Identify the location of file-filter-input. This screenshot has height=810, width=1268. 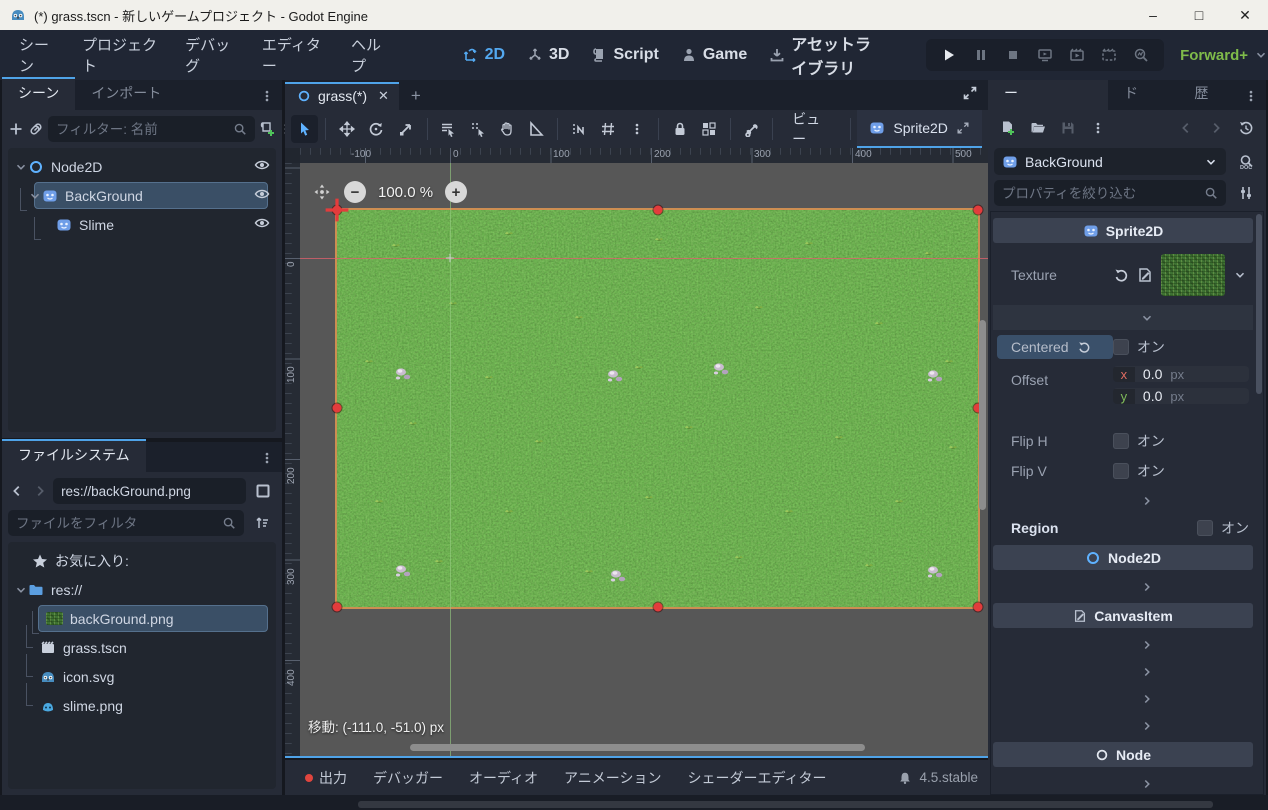
(119, 523).